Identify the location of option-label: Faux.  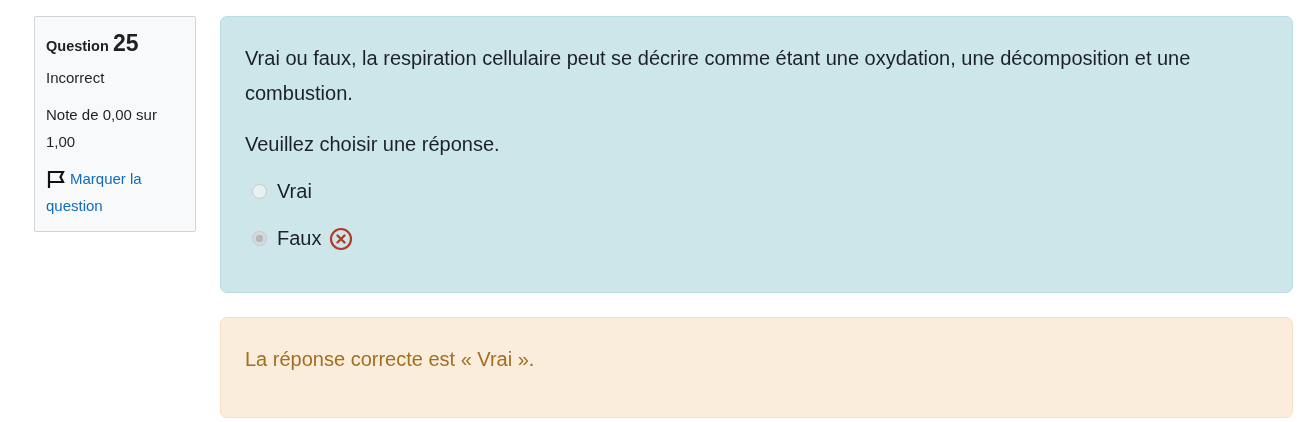
(299, 238).